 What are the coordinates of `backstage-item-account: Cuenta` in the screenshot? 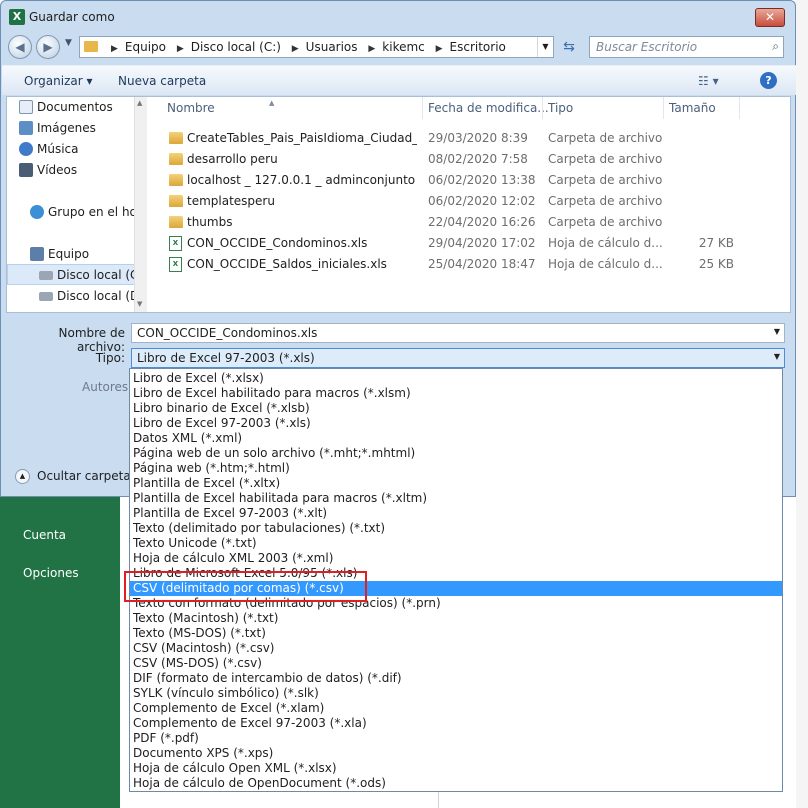 It's located at (44, 535).